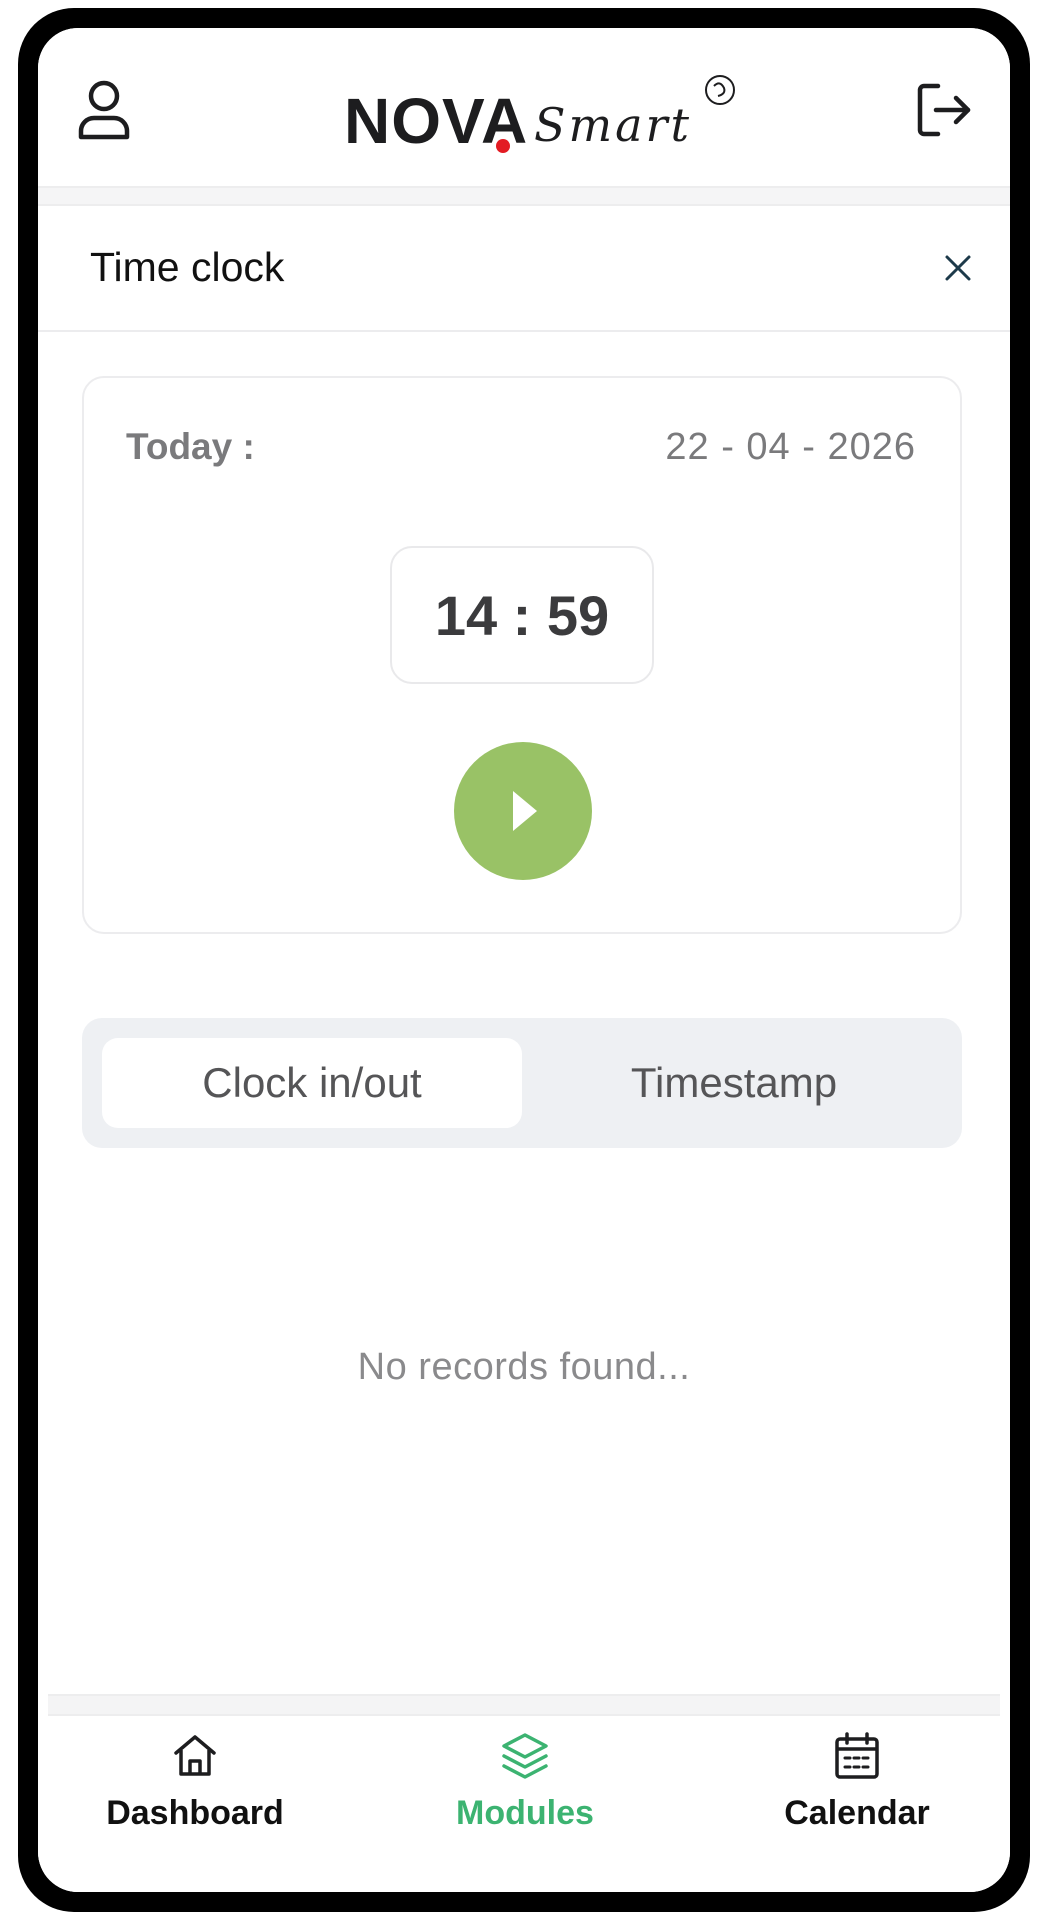 Image resolution: width=1050 pixels, height=1920 pixels. Describe the element at coordinates (503, 146) in the screenshot. I see `logo-red-dot` at that location.